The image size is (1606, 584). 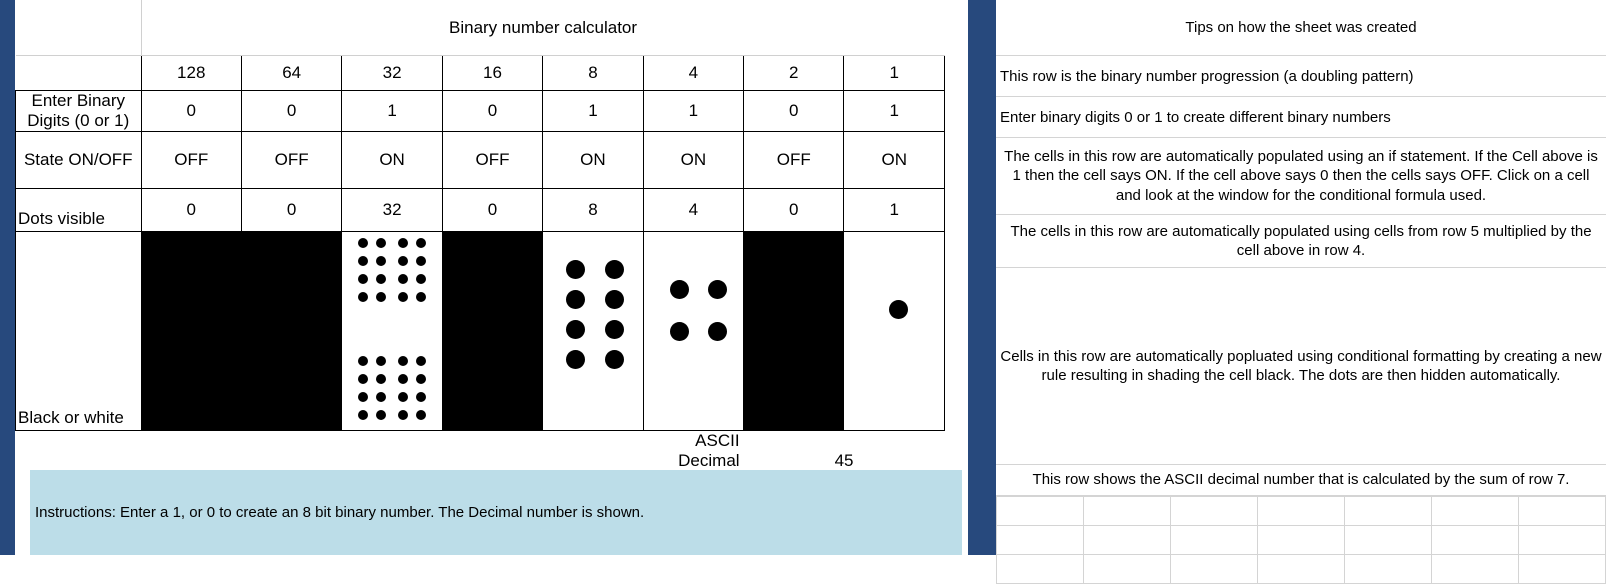 What do you see at coordinates (291, 210) in the screenshot?
I see `dots-visible-cell-64: 0` at bounding box center [291, 210].